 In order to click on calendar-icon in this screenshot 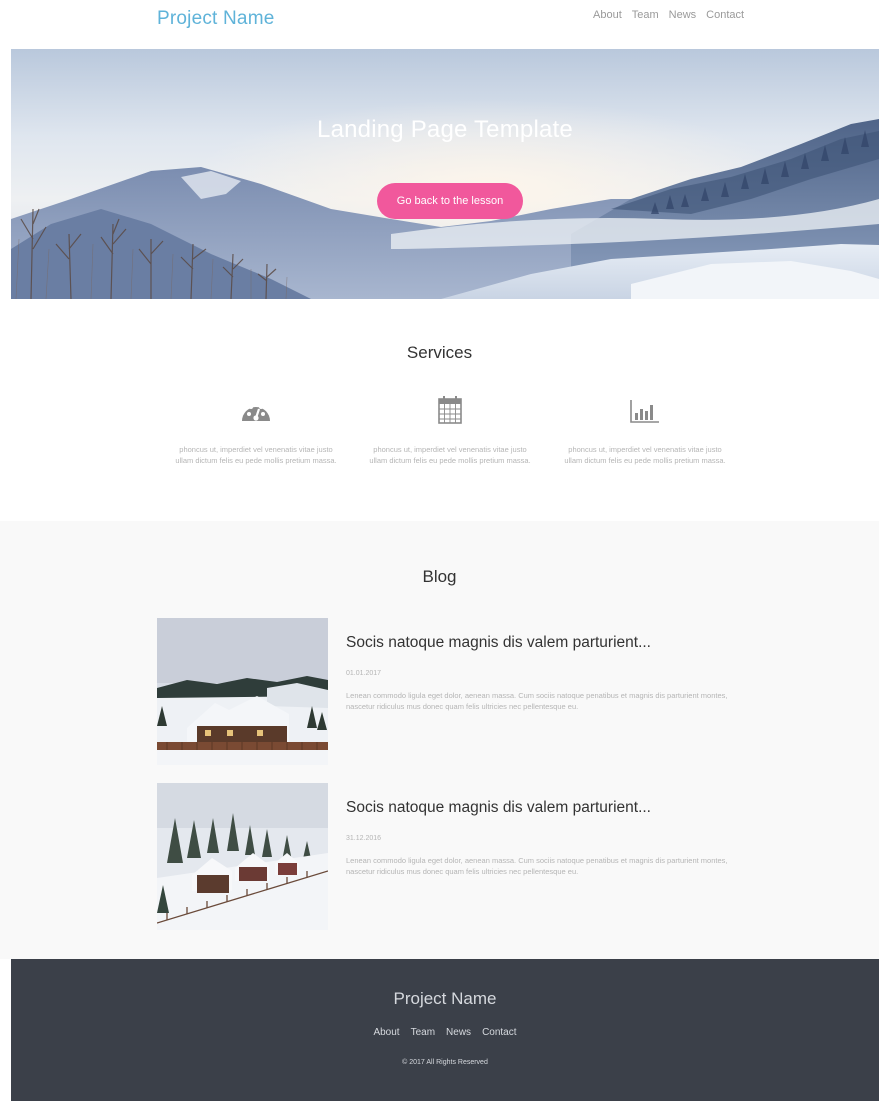, I will do `click(450, 410)`.